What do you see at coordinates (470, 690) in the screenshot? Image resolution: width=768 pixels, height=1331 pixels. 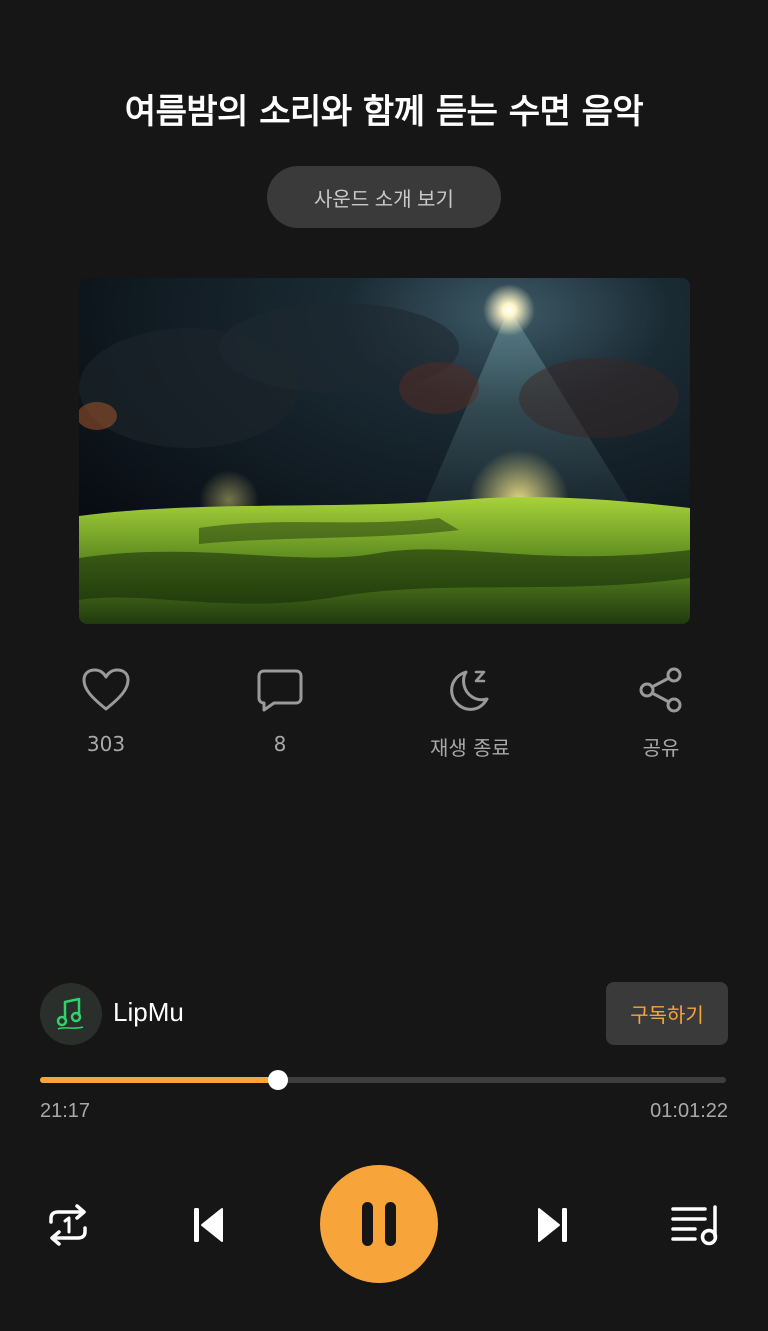 I see `sleep-moon-icon` at bounding box center [470, 690].